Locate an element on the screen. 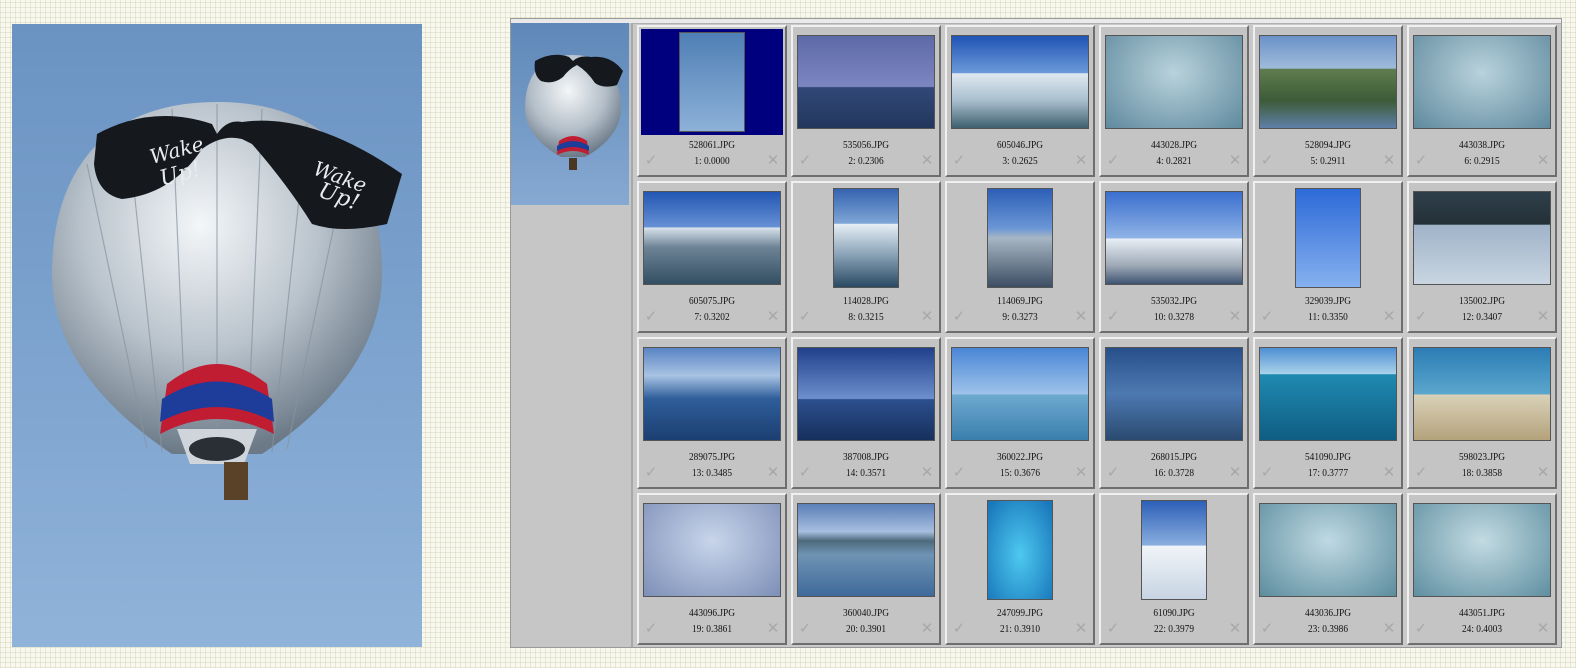 This screenshot has width=1576, height=668. thumbnail-frame is located at coordinates (1020, 394).